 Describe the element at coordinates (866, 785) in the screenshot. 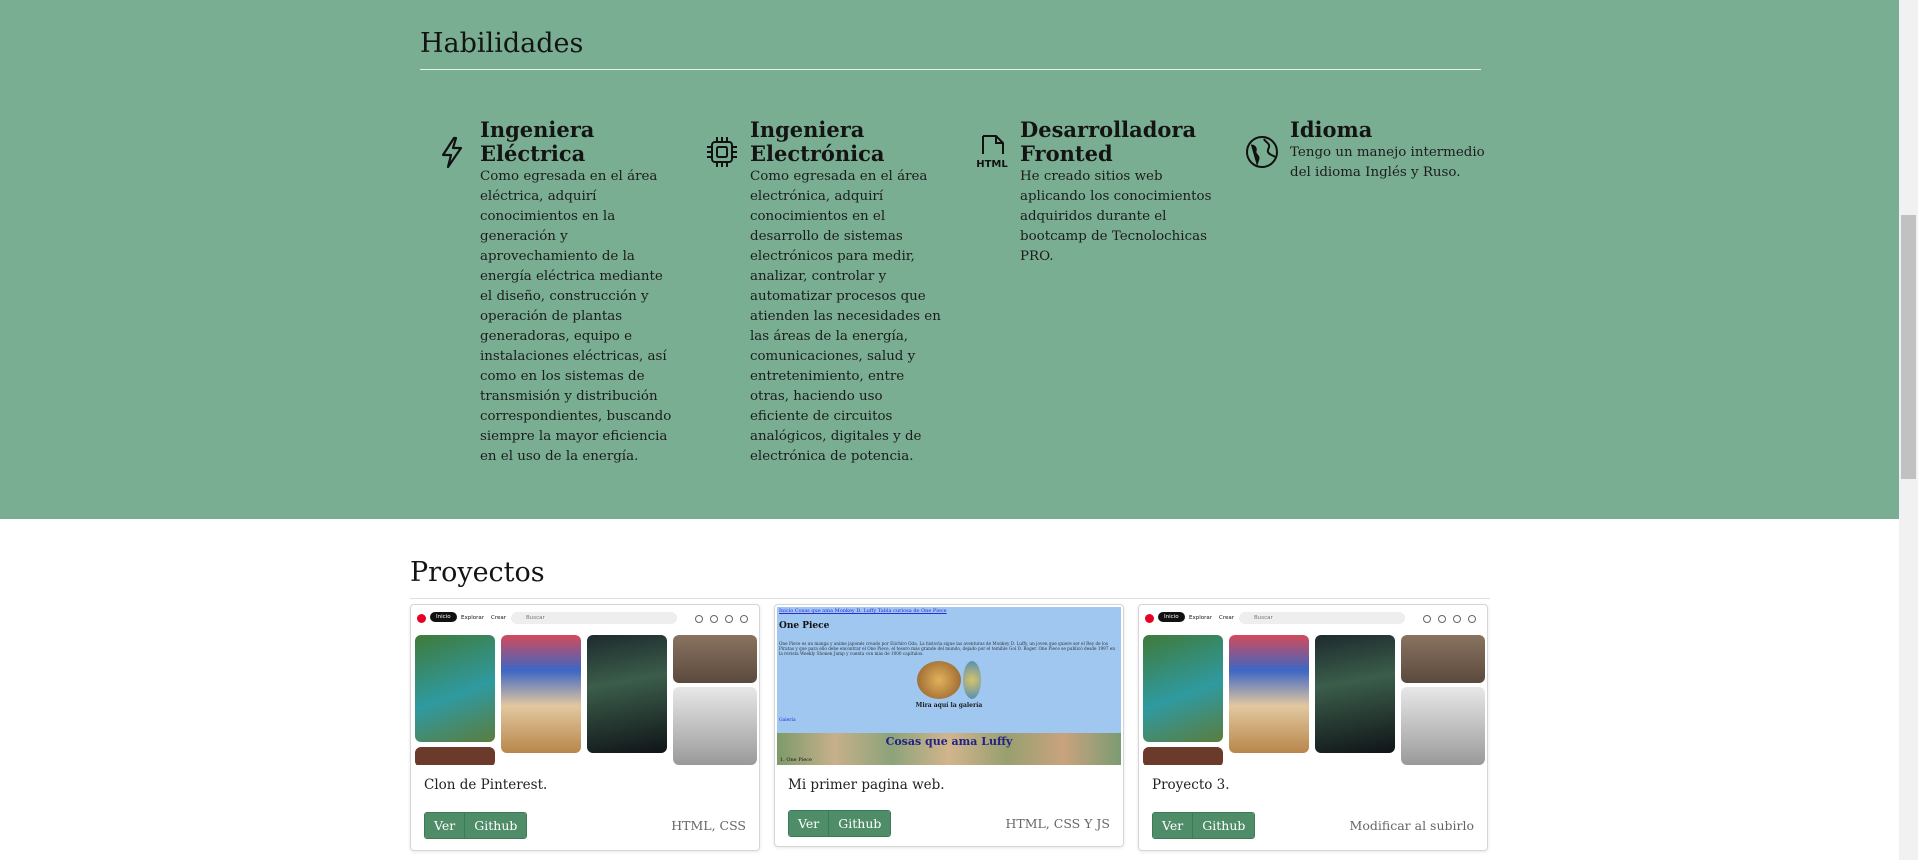

I see `project-title: Mi primer pagina web.` at that location.